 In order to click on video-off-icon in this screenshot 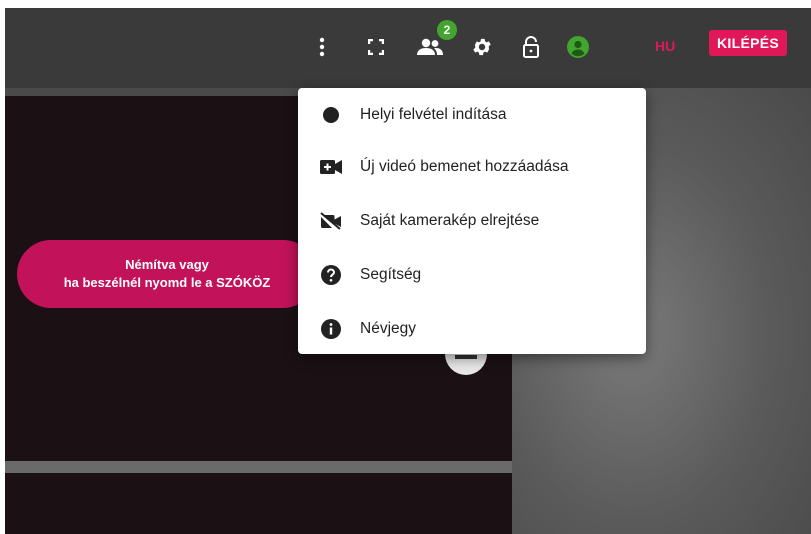, I will do `click(331, 221)`.